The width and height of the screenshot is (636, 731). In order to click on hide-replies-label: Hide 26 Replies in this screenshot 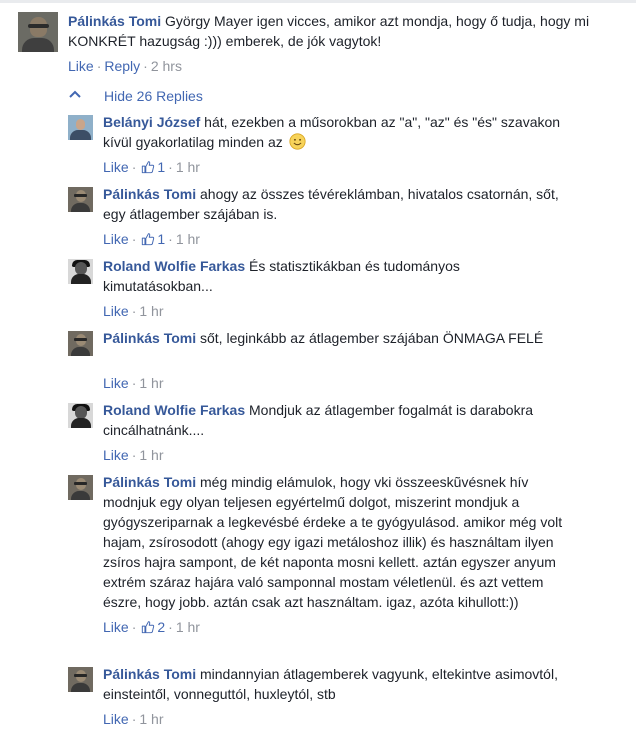, I will do `click(153, 96)`.